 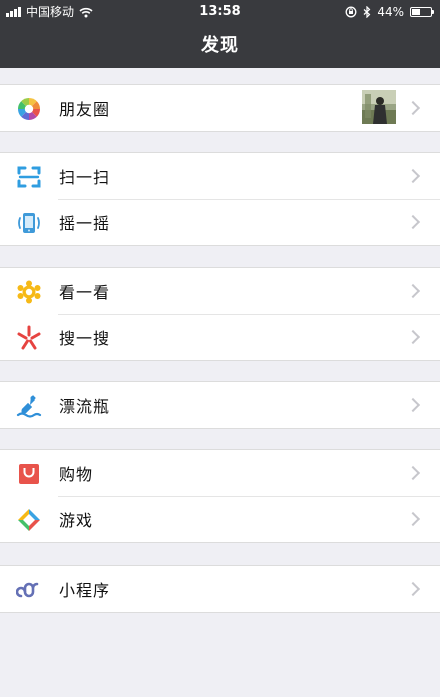 I want to click on scan-icon, so click(x=29, y=177).